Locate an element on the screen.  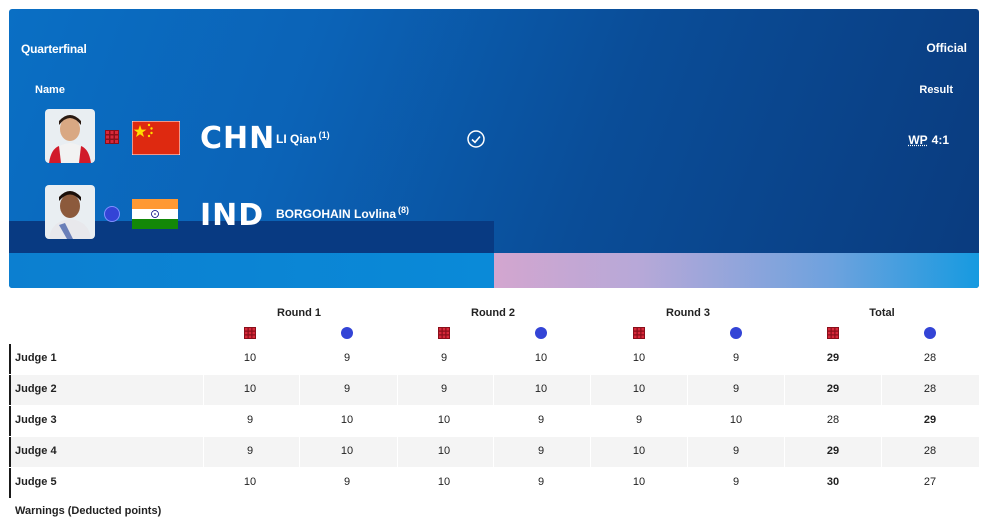
corner-icon-row is located at coordinates (492, 333).